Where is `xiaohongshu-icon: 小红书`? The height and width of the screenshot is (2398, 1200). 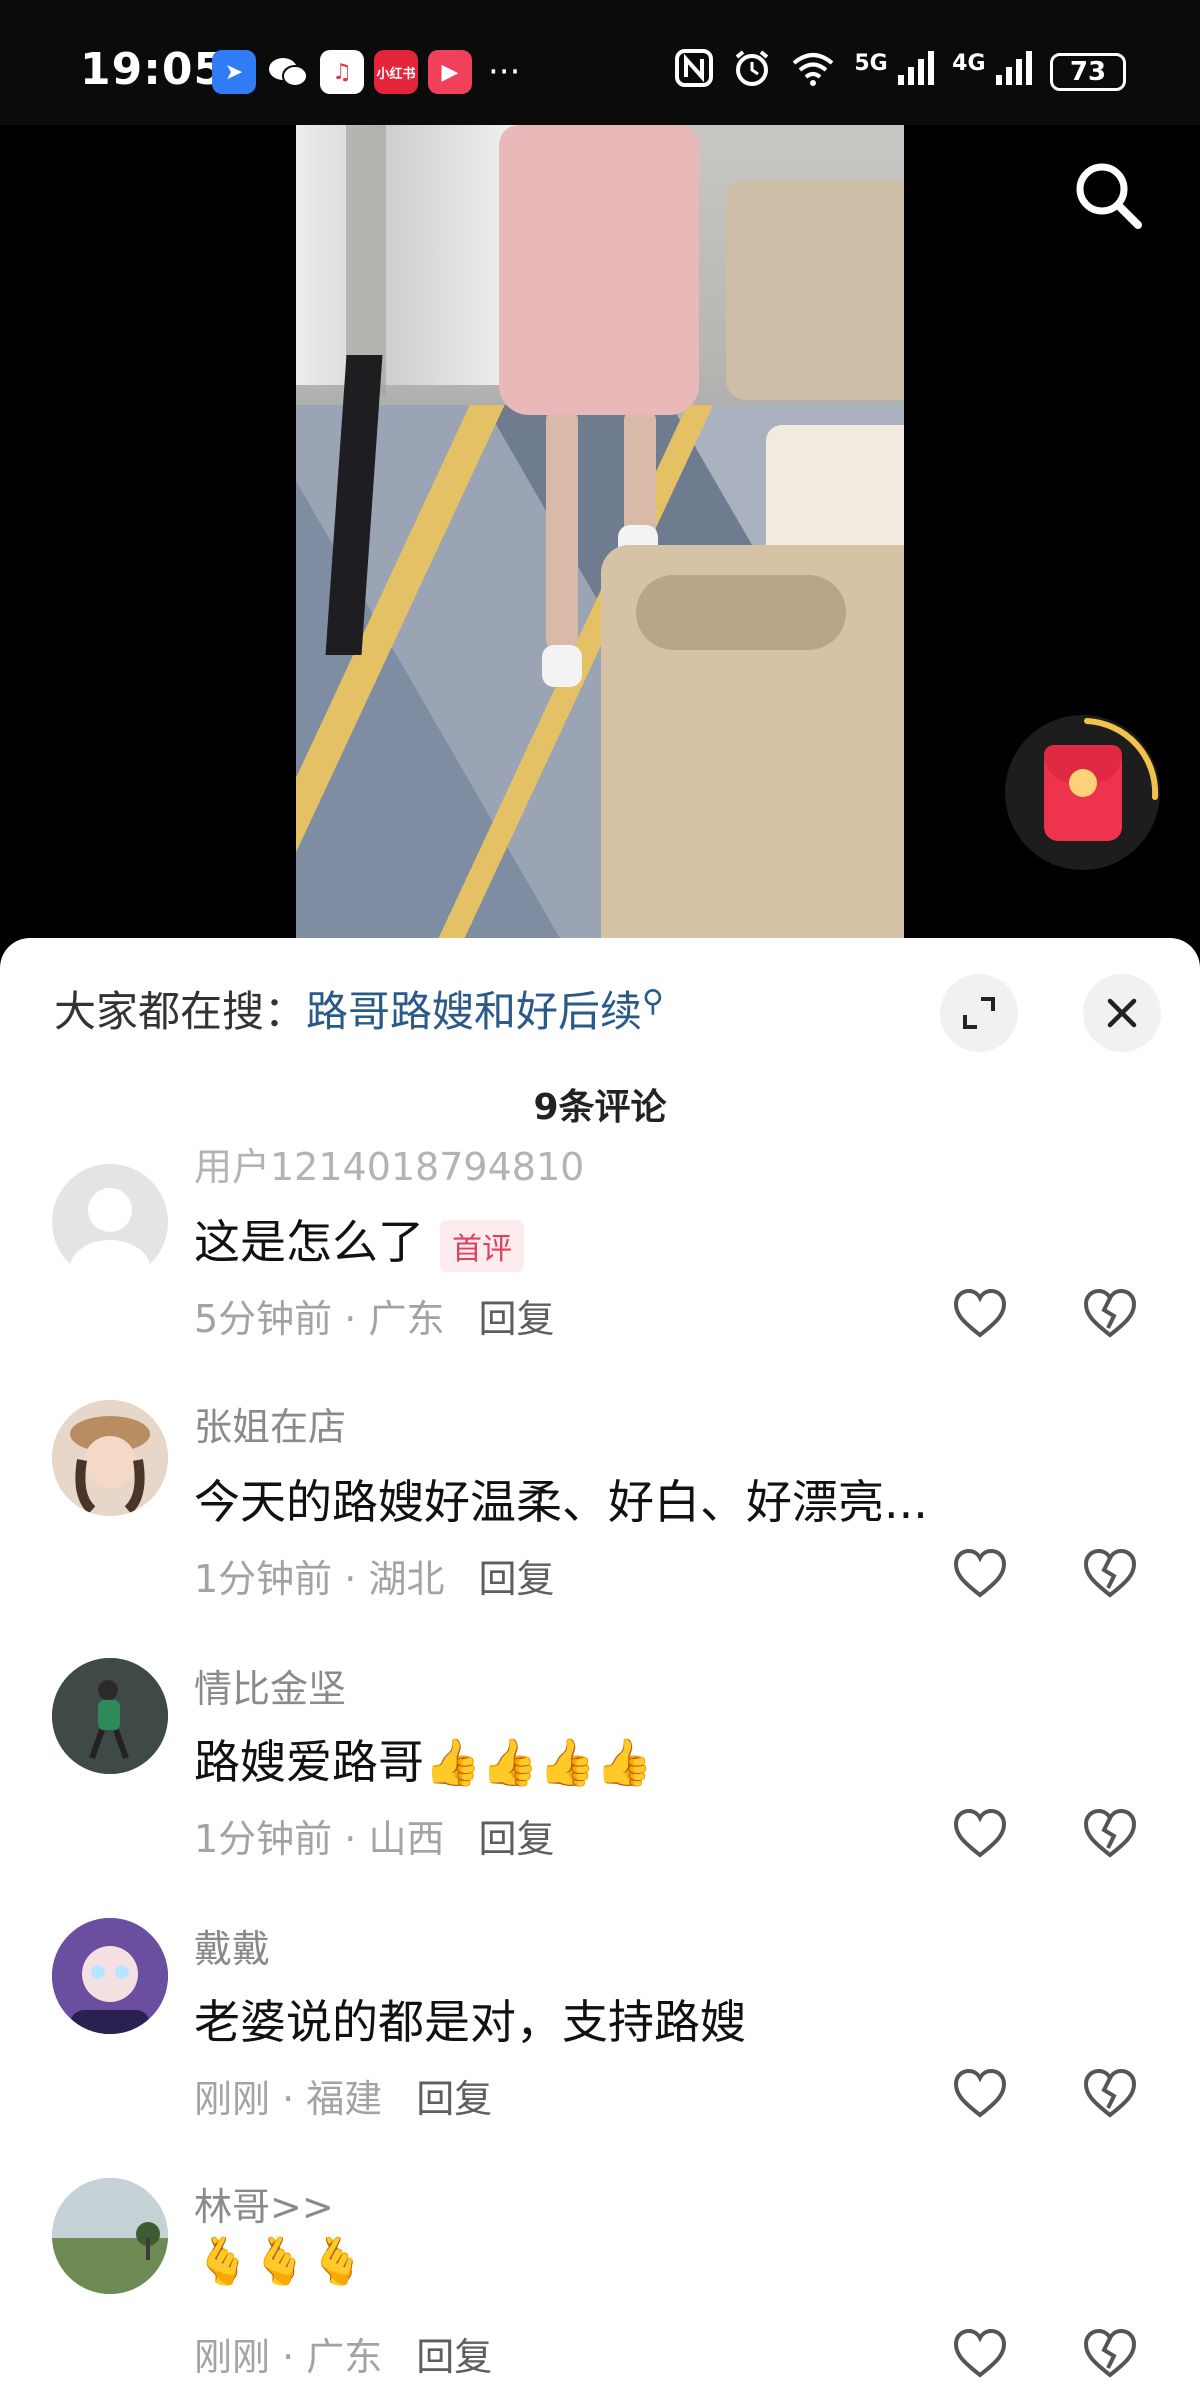 xiaohongshu-icon: 小红书 is located at coordinates (396, 72).